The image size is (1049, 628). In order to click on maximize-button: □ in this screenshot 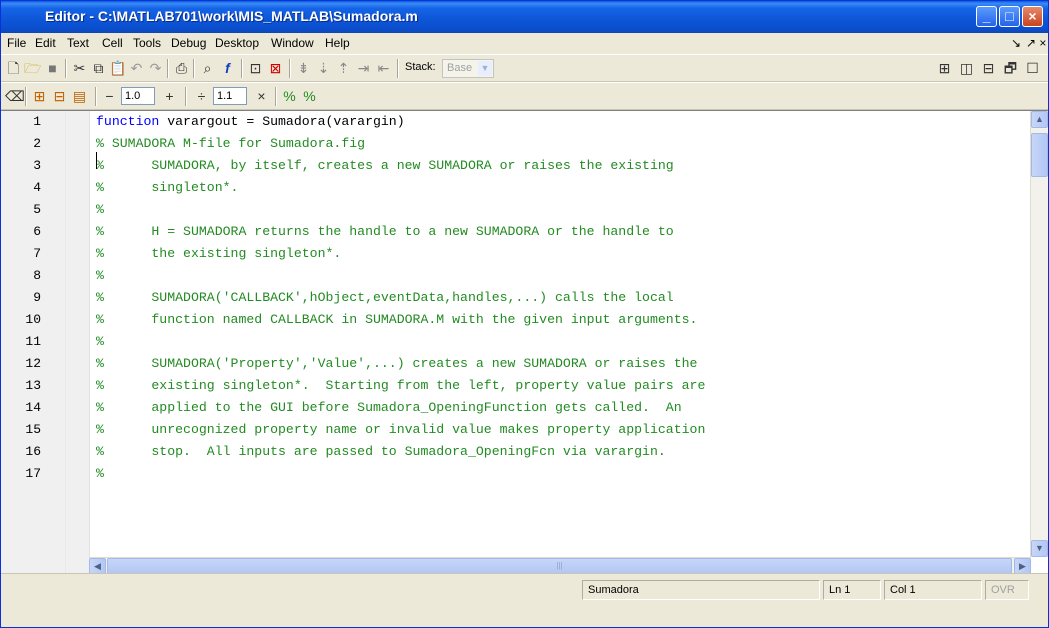, I will do `click(1009, 16)`.